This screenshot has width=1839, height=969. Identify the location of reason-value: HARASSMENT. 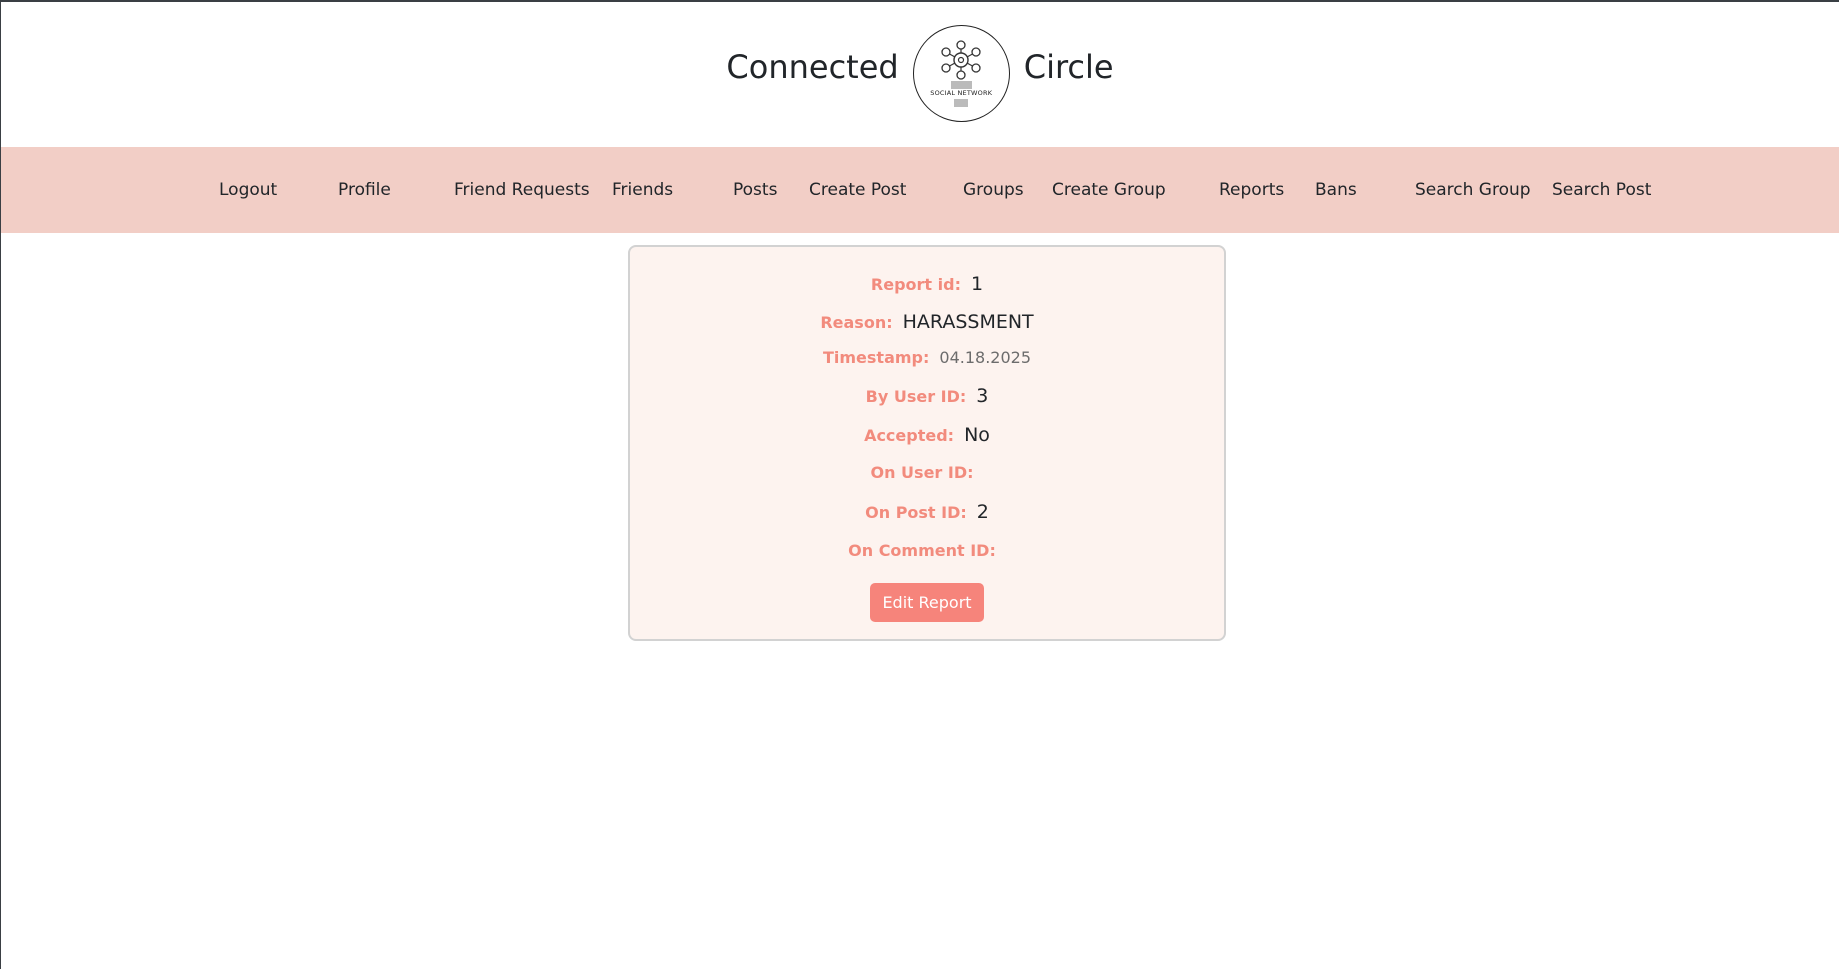
(968, 322).